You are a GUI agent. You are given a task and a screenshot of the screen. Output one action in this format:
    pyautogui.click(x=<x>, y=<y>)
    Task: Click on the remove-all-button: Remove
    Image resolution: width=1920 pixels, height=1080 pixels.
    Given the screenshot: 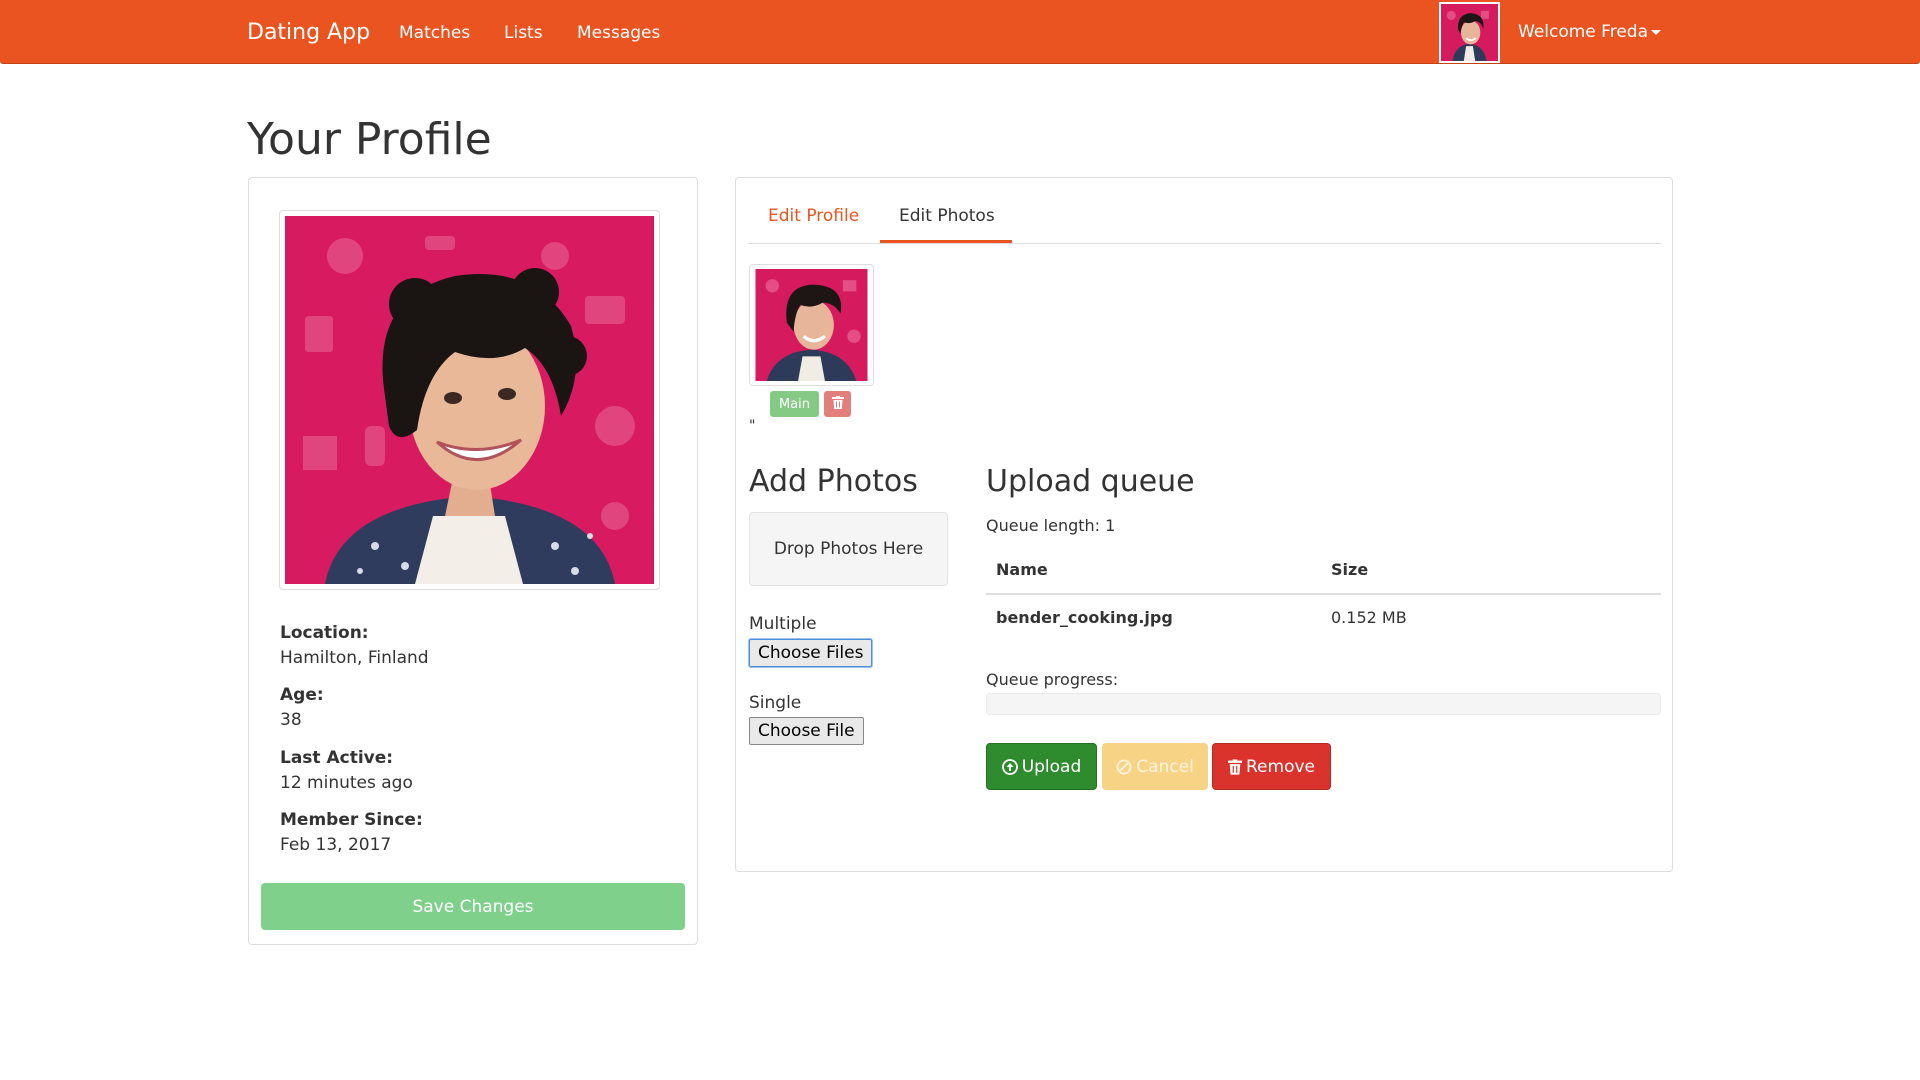 What is the action you would take?
    pyautogui.click(x=1271, y=766)
    